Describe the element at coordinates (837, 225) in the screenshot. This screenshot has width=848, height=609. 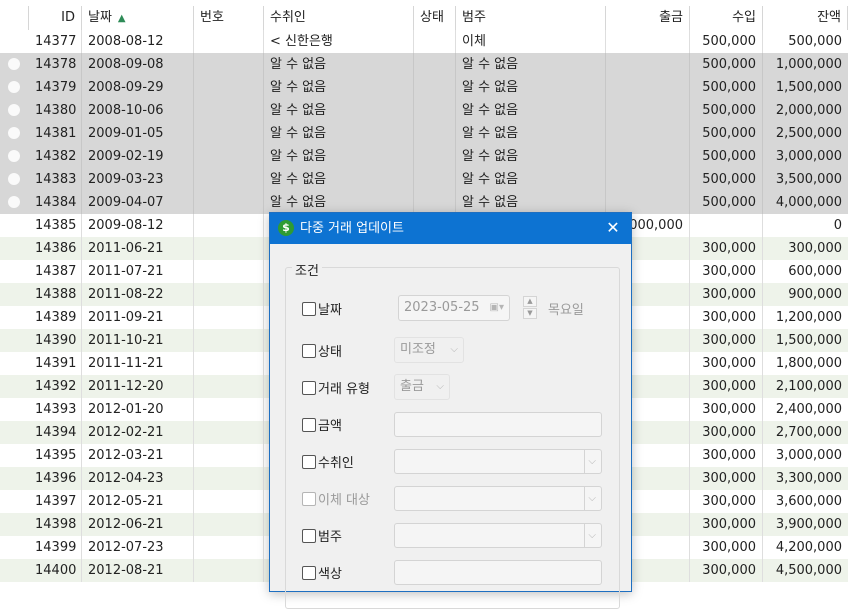
I see `cell-balance: 0` at that location.